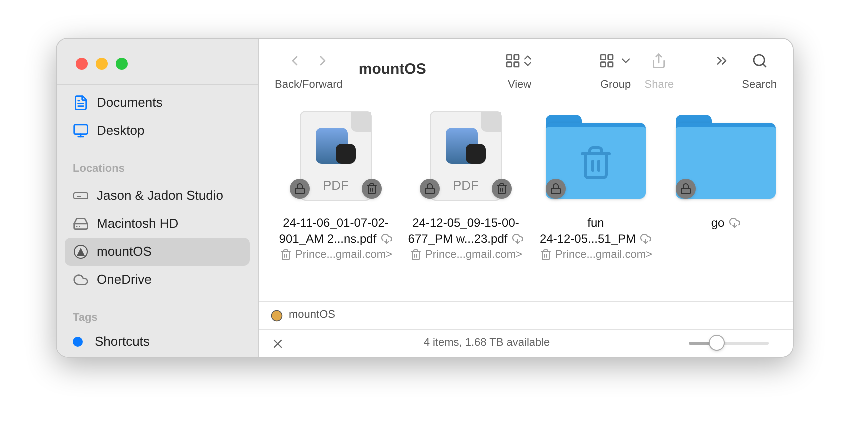 This screenshot has width=850, height=433. What do you see at coordinates (85, 318) in the screenshot?
I see `section-heading: Tags` at bounding box center [85, 318].